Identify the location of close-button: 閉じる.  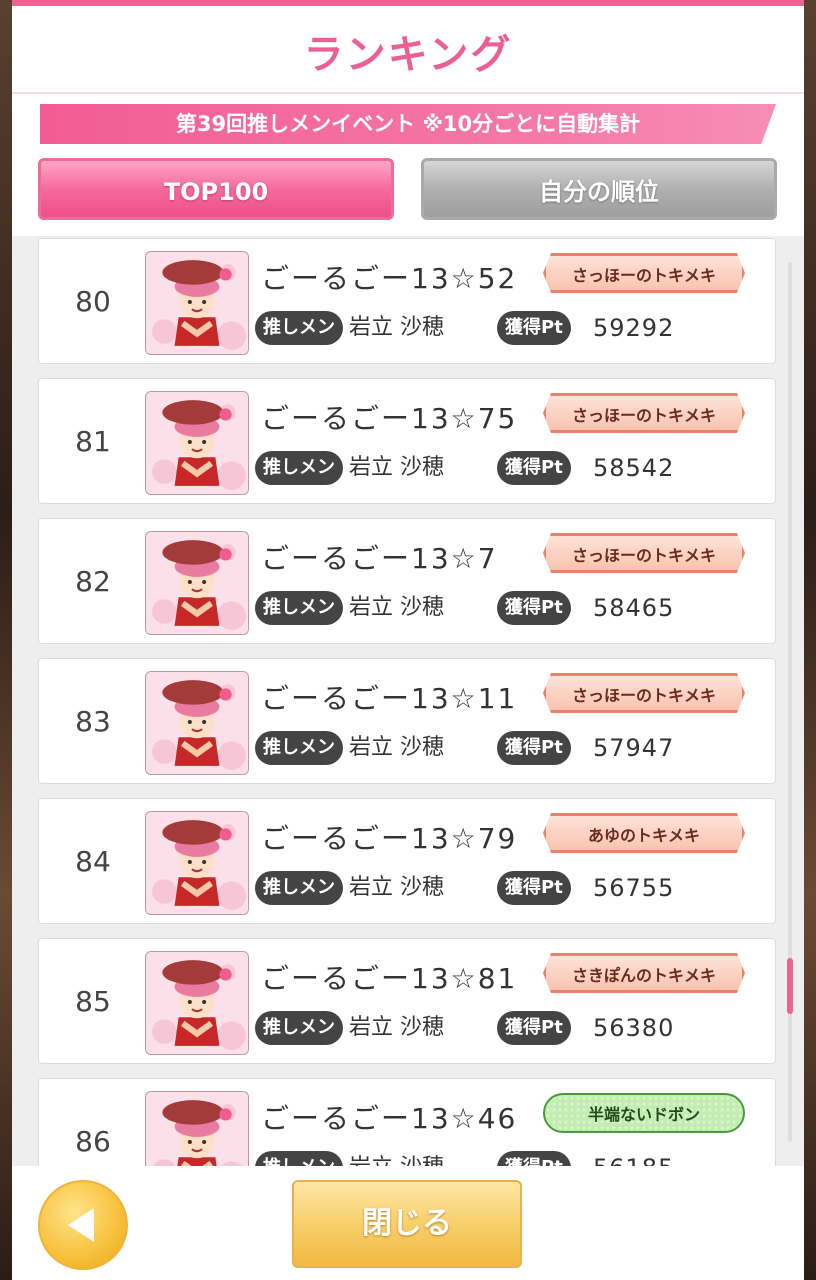
(407, 1224).